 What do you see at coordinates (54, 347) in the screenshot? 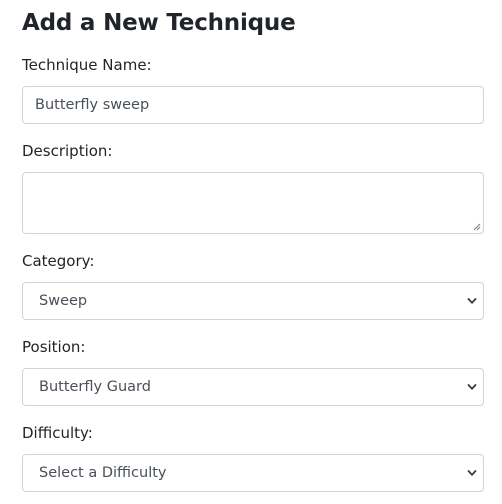
I see `position-label: Position:` at bounding box center [54, 347].